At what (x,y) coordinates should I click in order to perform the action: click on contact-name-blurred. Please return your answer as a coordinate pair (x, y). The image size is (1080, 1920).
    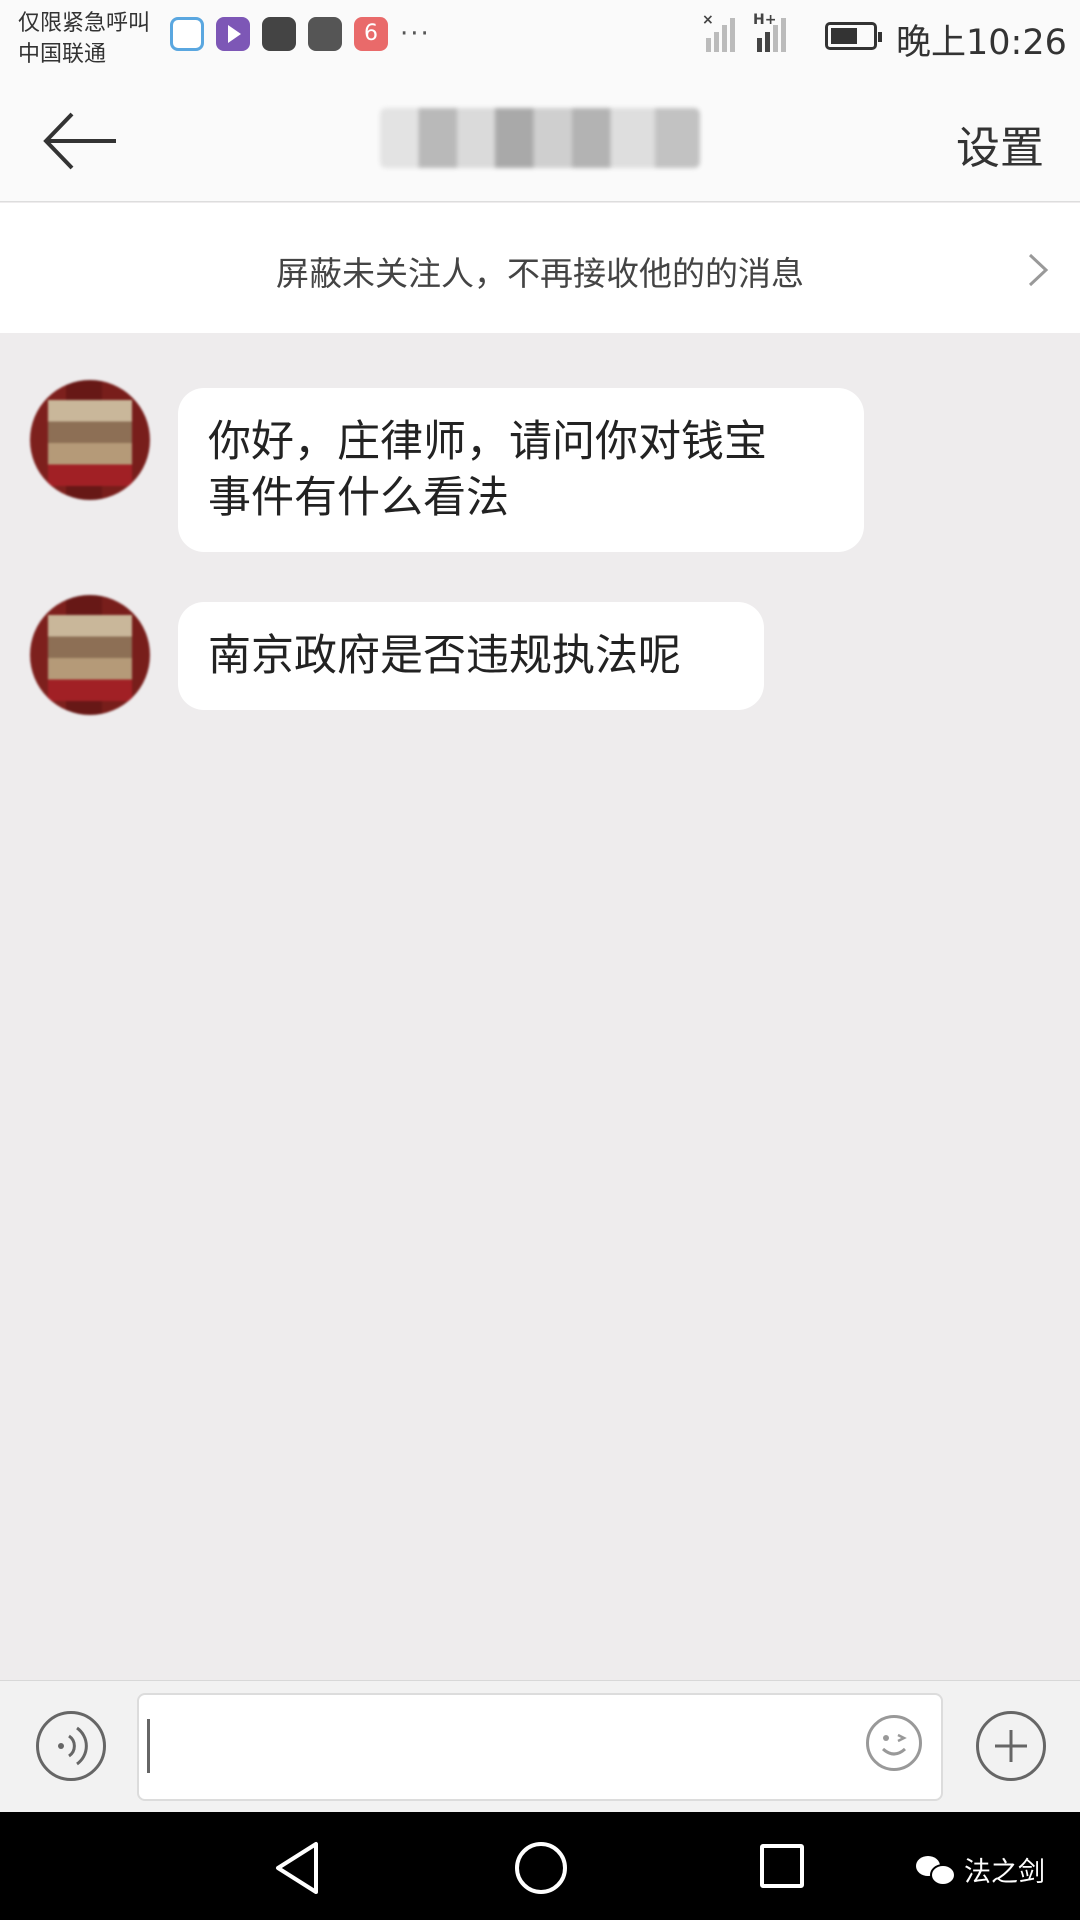
    Looking at the image, I should click on (540, 138).